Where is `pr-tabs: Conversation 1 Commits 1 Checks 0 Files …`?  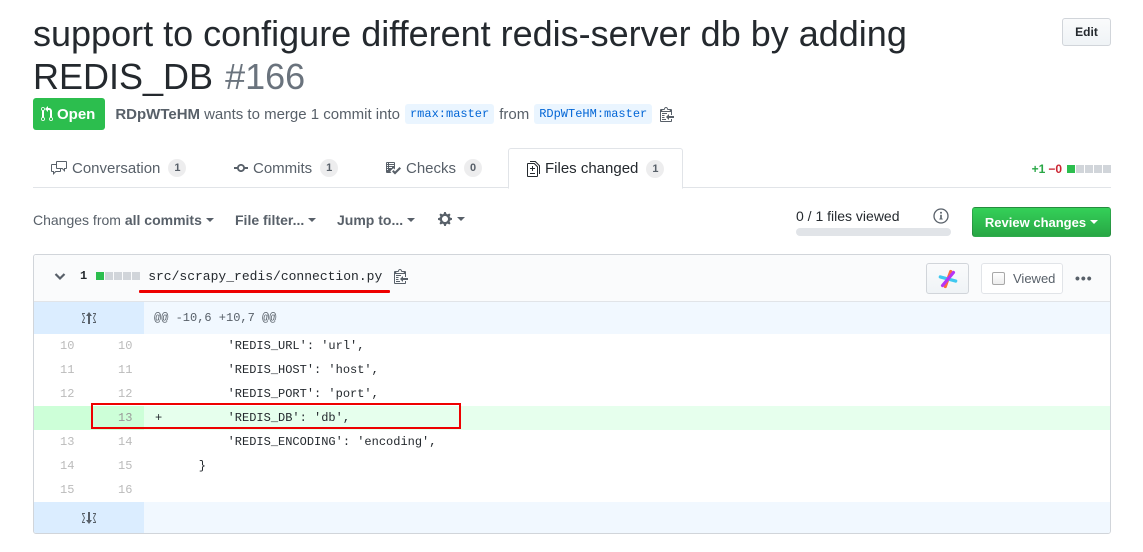 pr-tabs: Conversation 1 Commits 1 Checks 0 Files … is located at coordinates (572, 168).